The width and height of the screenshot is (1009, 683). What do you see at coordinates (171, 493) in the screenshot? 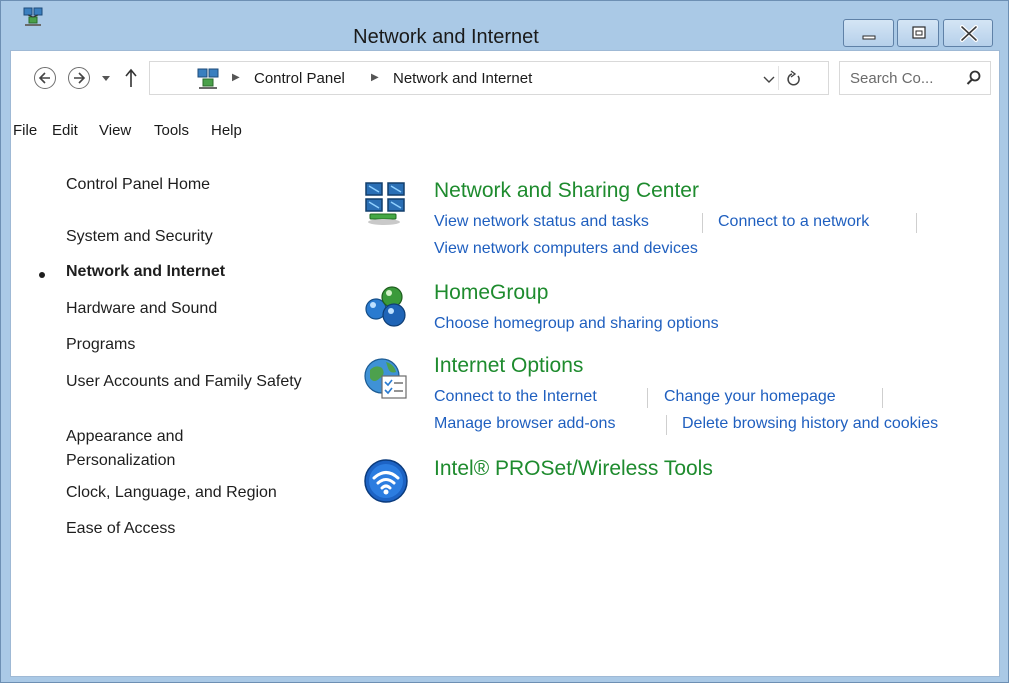
I see `nav-clock-language-and-region: Clock, Language, and Region` at bounding box center [171, 493].